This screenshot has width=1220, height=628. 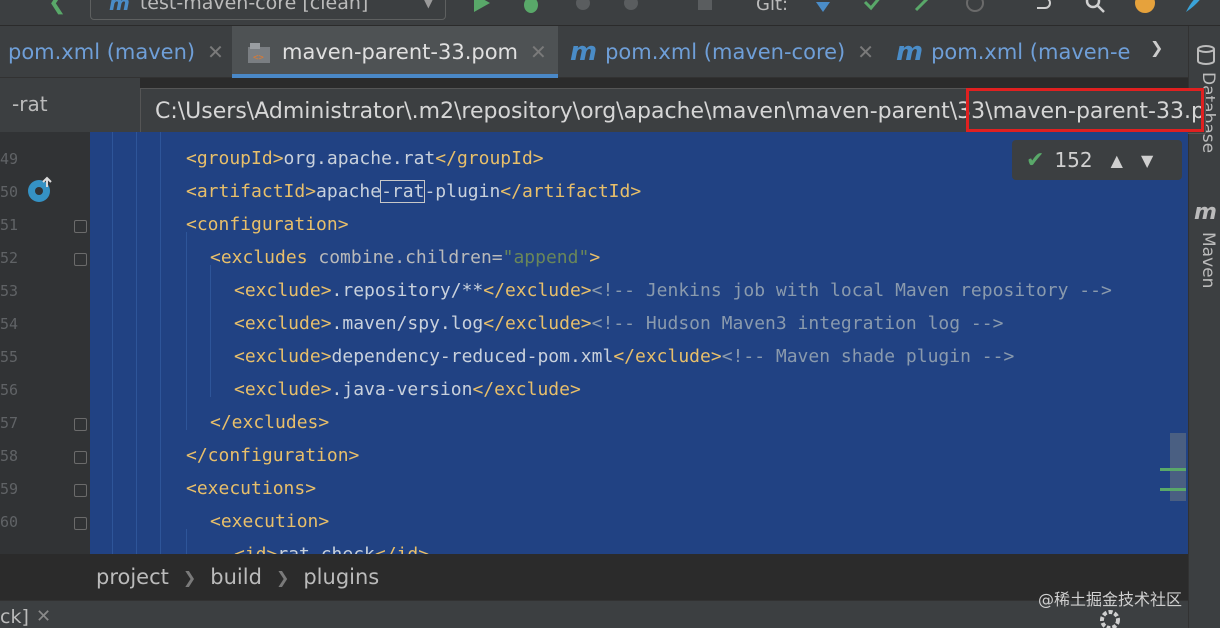 I want to click on maven-tool-label: Maven, so click(x=1208, y=260).